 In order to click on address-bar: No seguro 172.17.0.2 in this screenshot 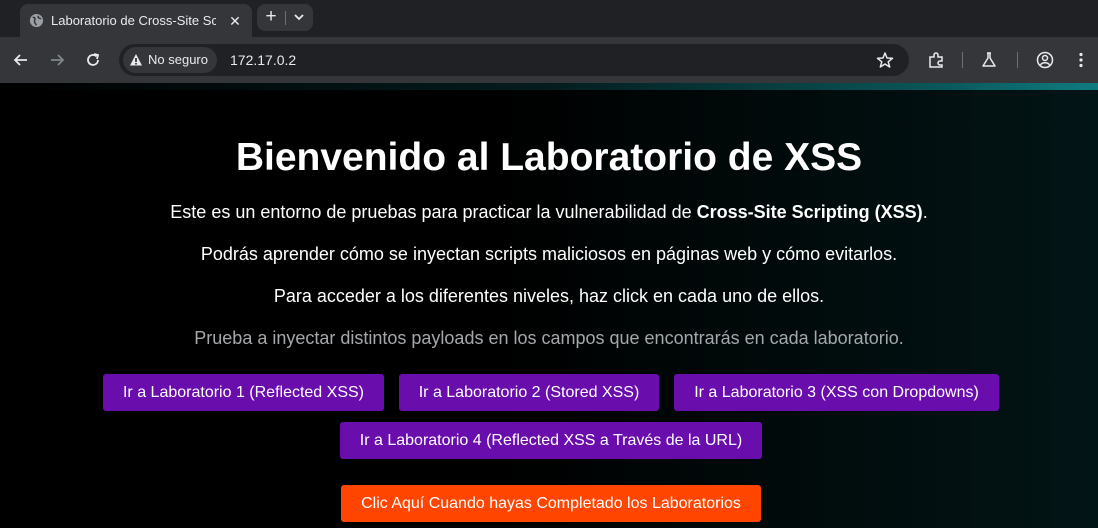, I will do `click(514, 60)`.